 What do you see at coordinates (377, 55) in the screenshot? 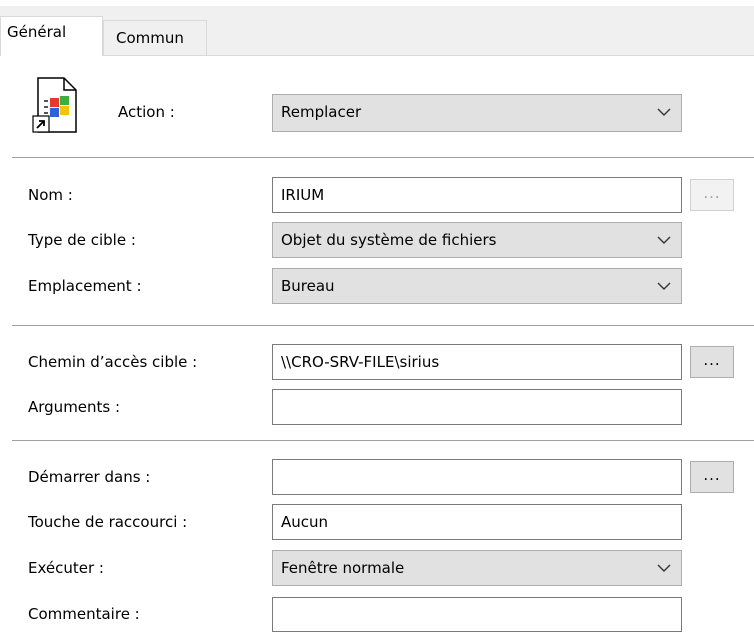
I see `tab-bar-border` at bounding box center [377, 55].